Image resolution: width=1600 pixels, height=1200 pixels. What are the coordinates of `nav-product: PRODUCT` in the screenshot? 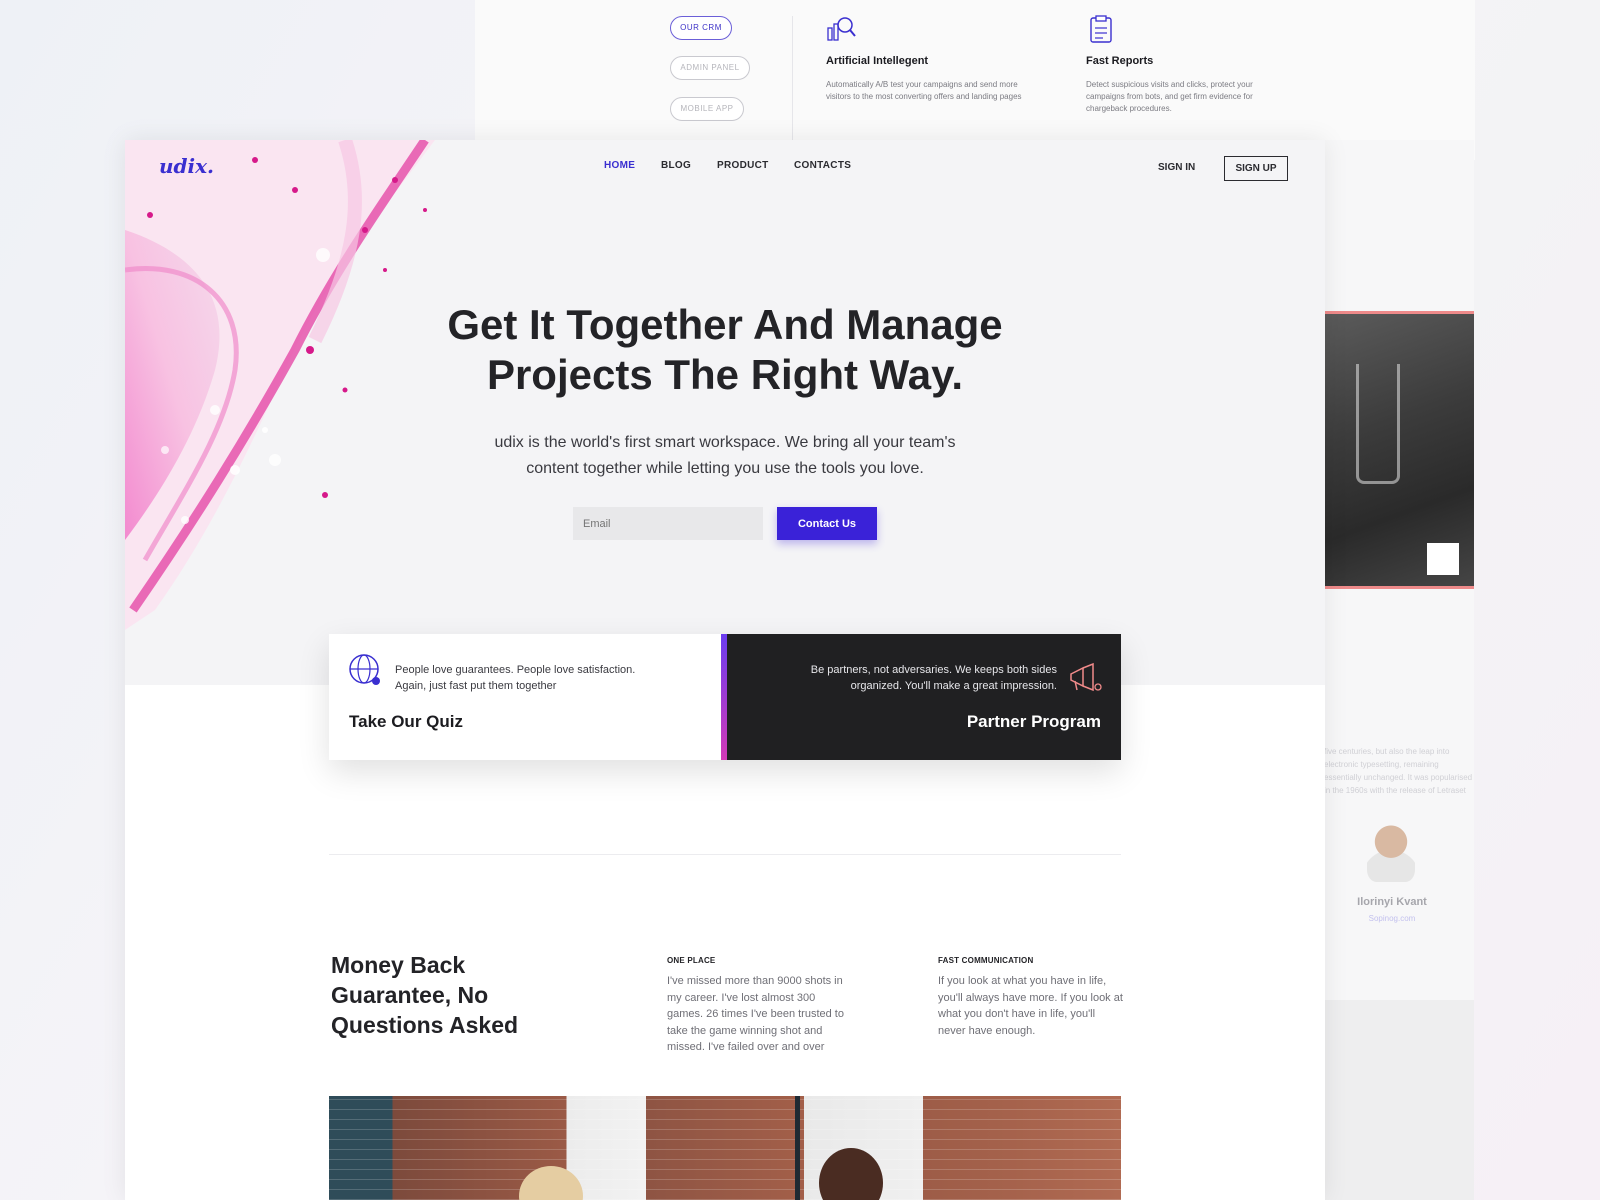 It's located at (743, 165).